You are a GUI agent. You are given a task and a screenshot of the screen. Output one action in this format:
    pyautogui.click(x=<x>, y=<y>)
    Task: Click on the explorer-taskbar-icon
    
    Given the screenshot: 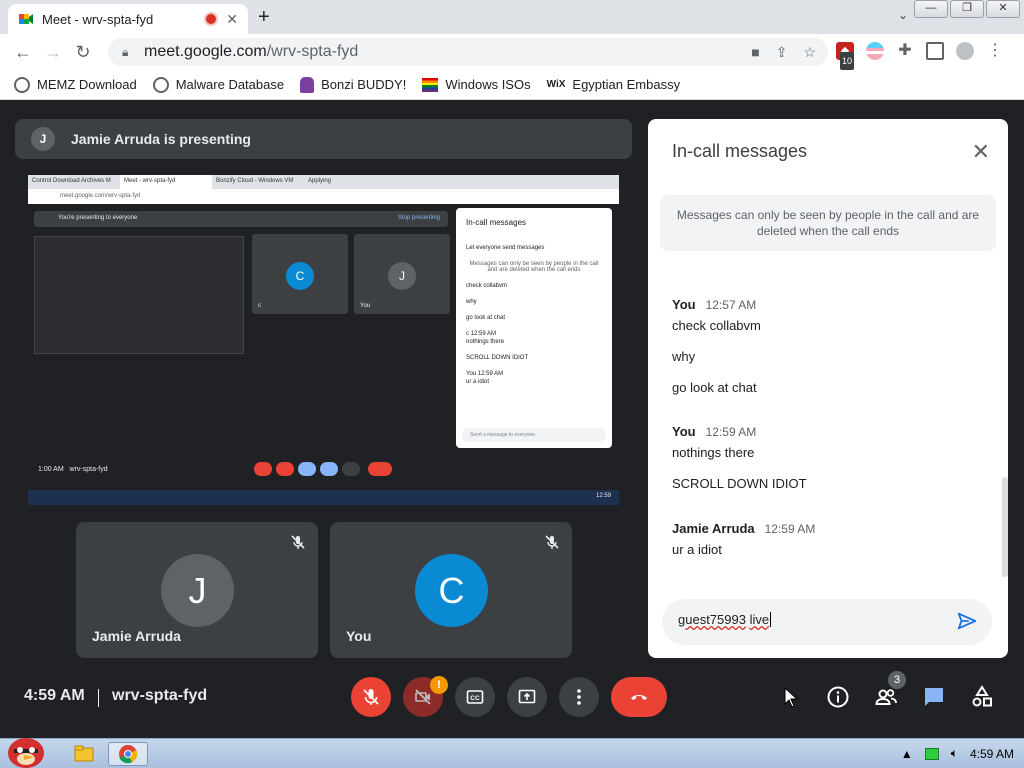 What is the action you would take?
    pyautogui.click(x=84, y=754)
    